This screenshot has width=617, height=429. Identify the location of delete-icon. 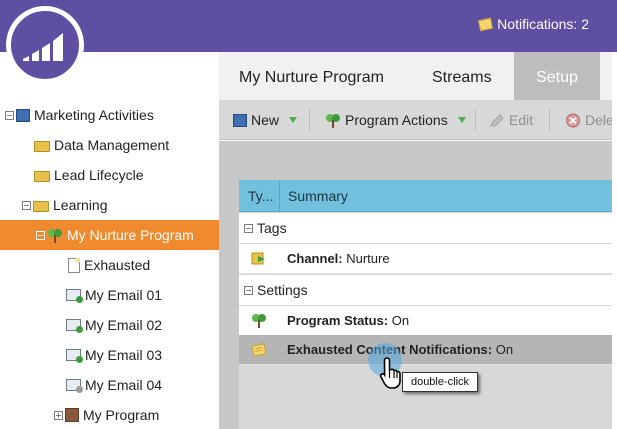
(573, 120).